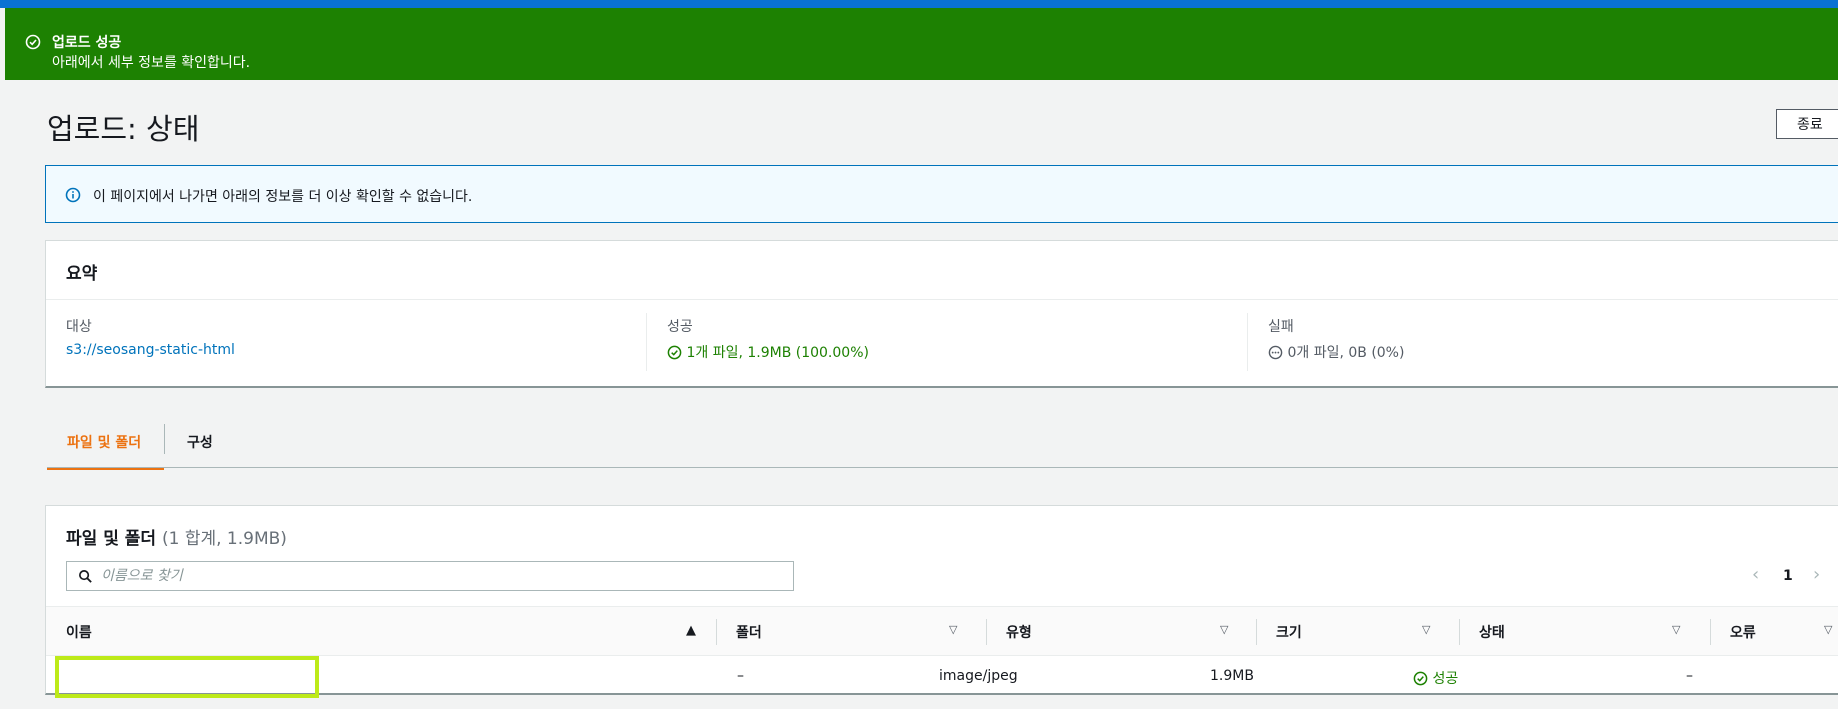 The height and width of the screenshot is (709, 1838). What do you see at coordinates (283, 197) in the screenshot?
I see `info-text: 이 페이지에서 나가면 아래의 정보를 더 이상 확인할 수 없습니다.` at bounding box center [283, 197].